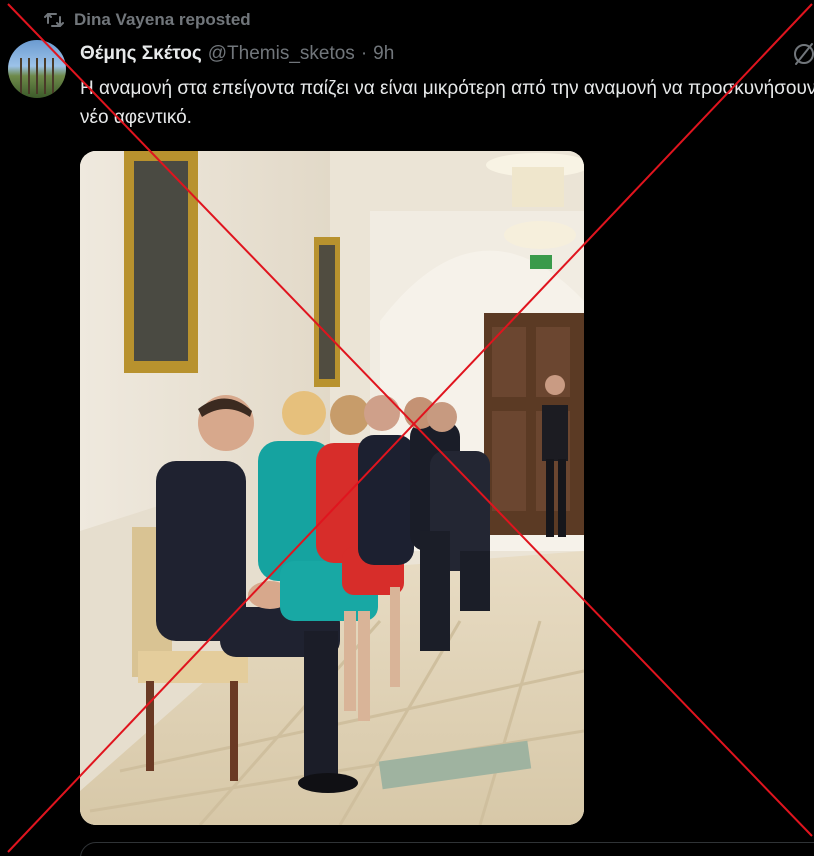  What do you see at coordinates (802, 54) in the screenshot?
I see `grok-icon` at bounding box center [802, 54].